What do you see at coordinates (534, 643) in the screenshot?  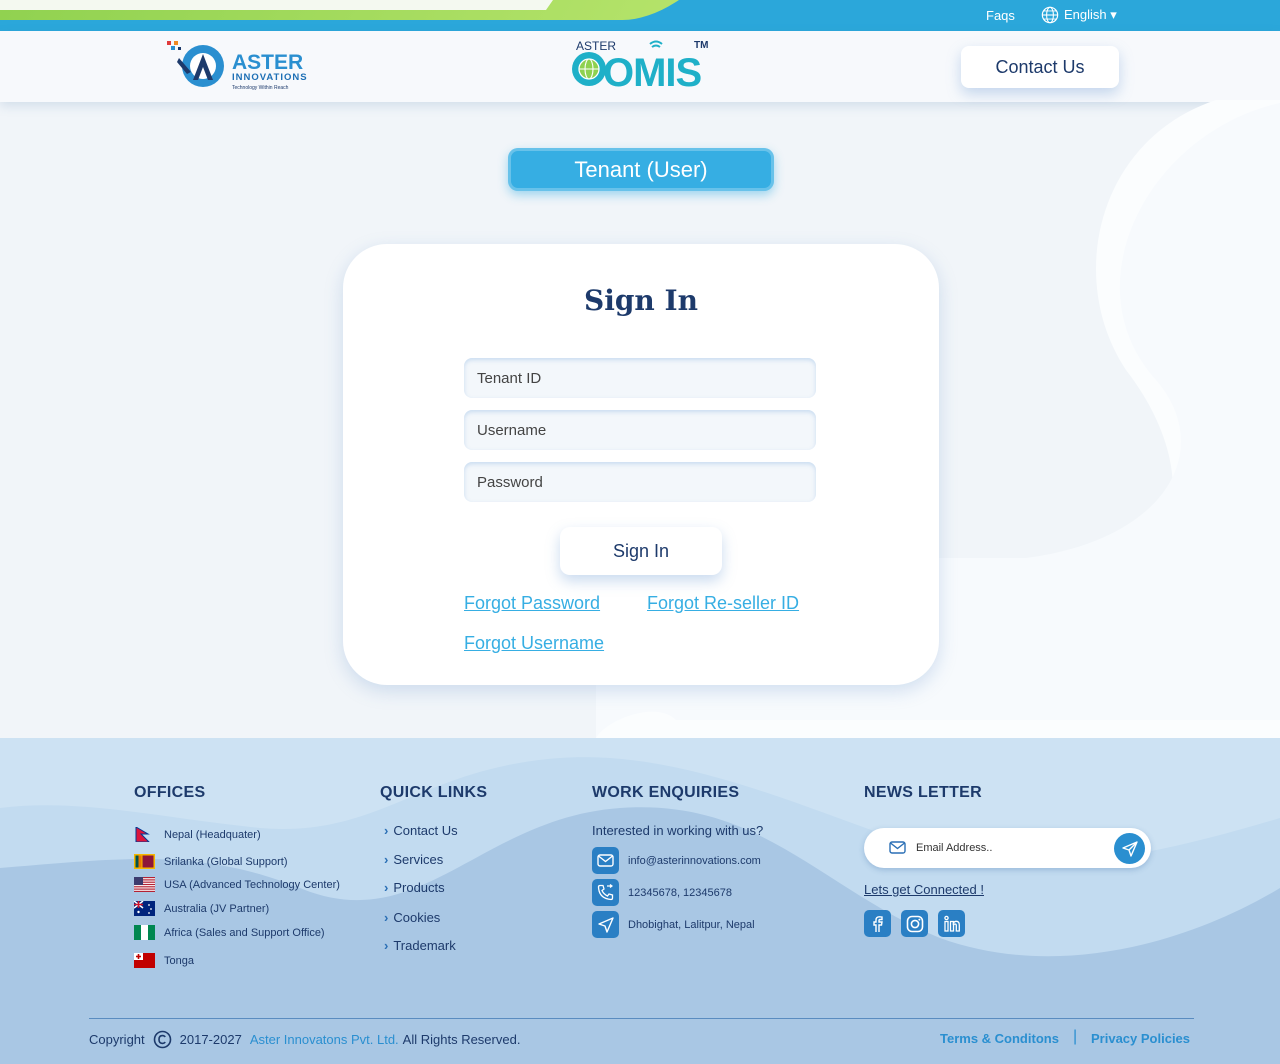 I see `forgot-username-link: Forgot Username` at bounding box center [534, 643].